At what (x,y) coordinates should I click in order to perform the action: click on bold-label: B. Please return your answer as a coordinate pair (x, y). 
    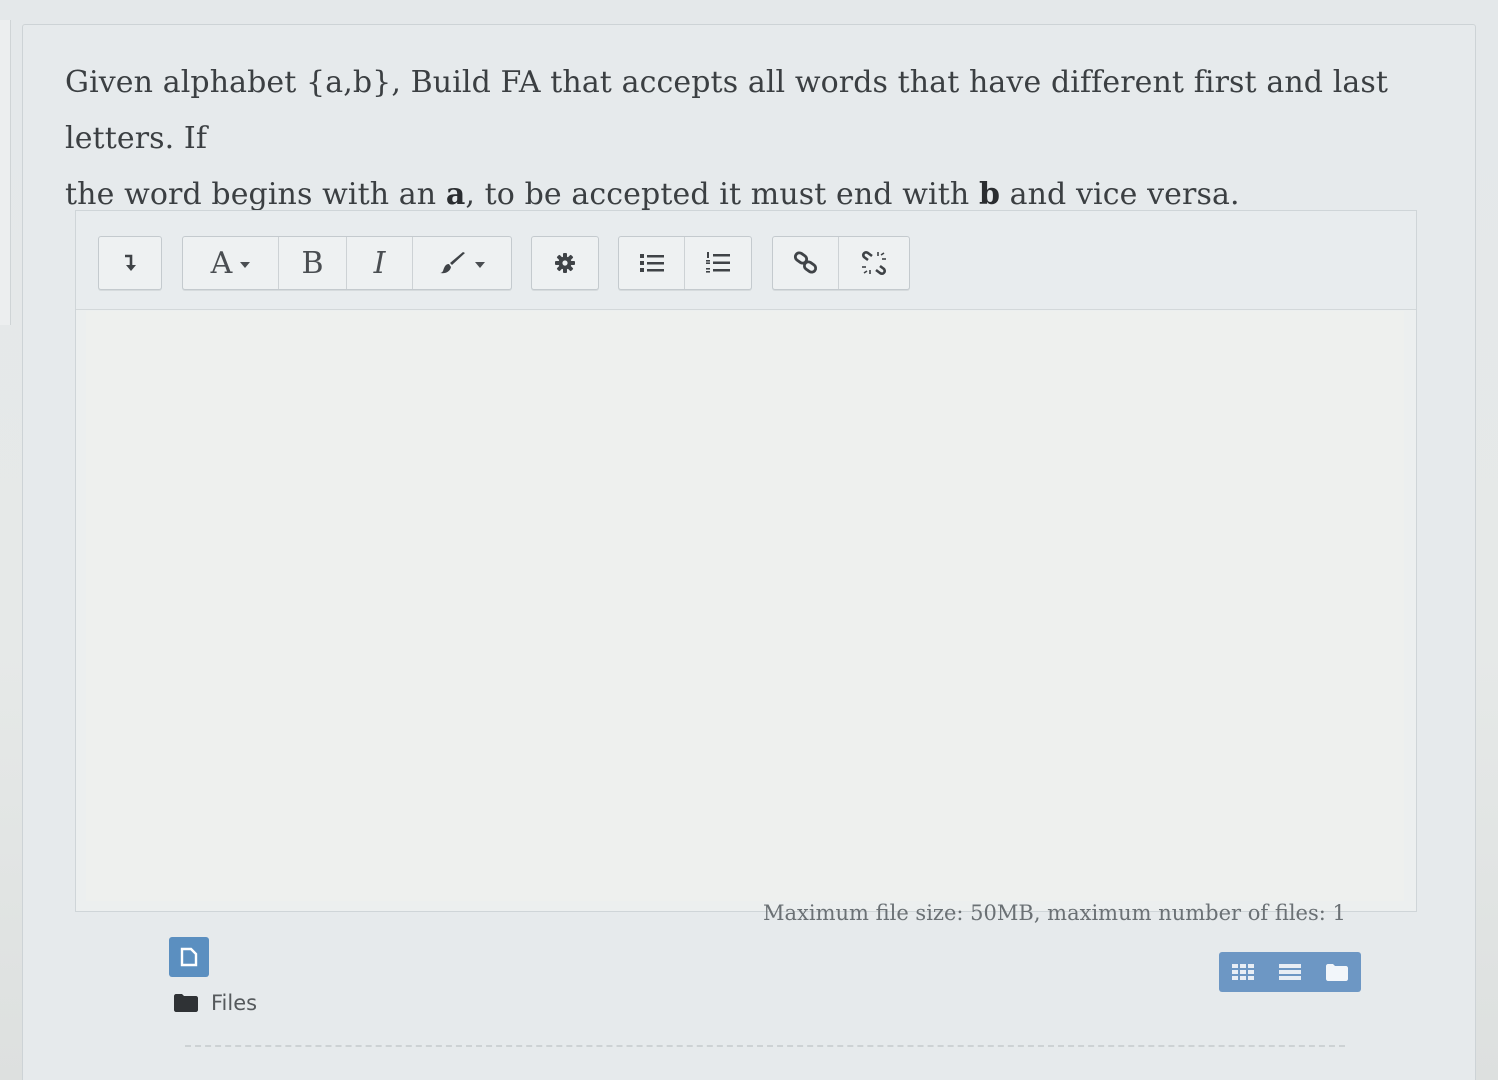
    Looking at the image, I should click on (312, 263).